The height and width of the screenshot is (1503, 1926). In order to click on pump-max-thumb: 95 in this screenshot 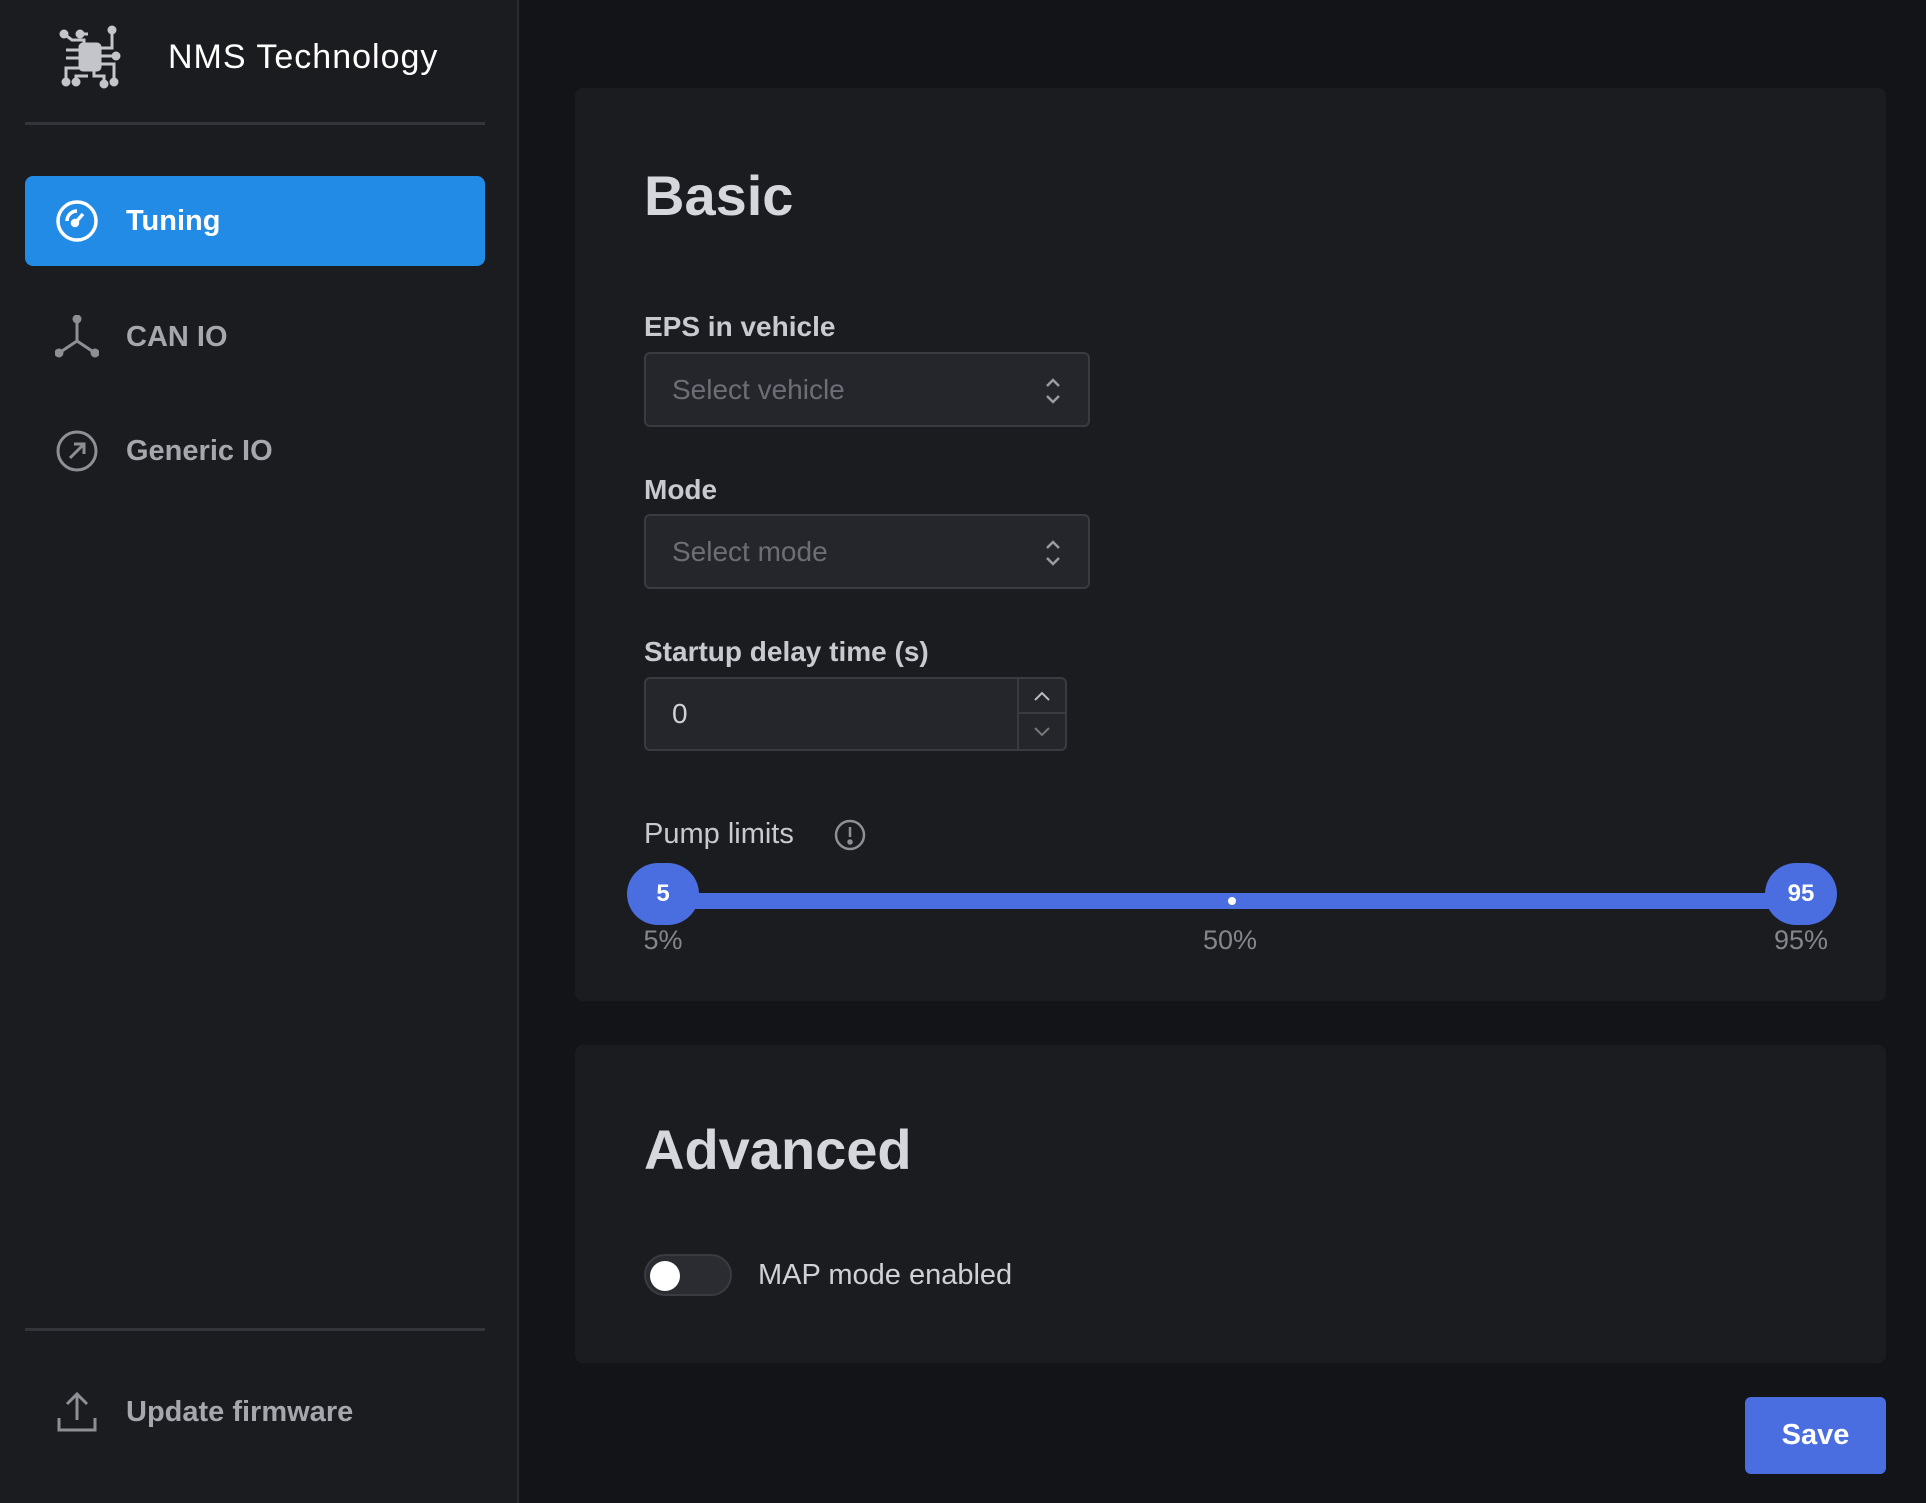, I will do `click(1801, 894)`.